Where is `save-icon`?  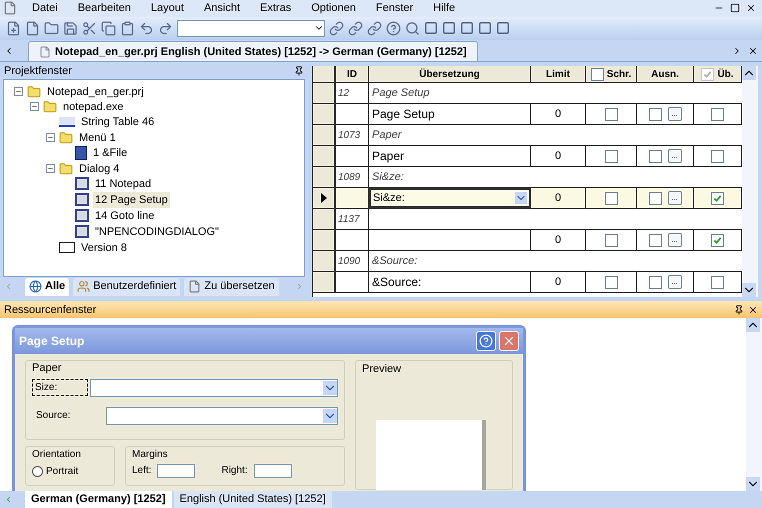
save-icon is located at coordinates (70, 28).